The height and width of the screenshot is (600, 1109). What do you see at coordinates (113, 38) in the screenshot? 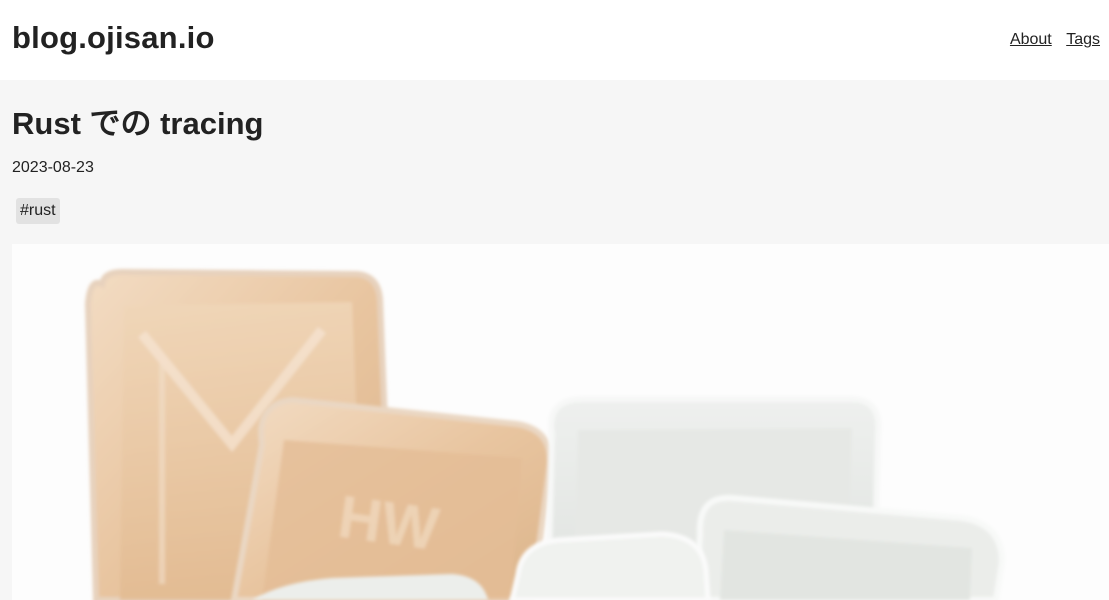
I see `site-title-link: blog.ojisan.io` at bounding box center [113, 38].